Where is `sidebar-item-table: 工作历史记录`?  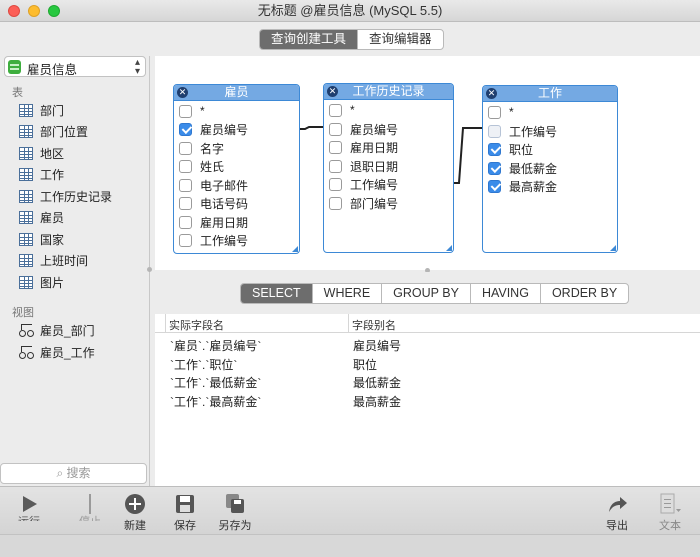 sidebar-item-table: 工作历史记录 is located at coordinates (65, 196).